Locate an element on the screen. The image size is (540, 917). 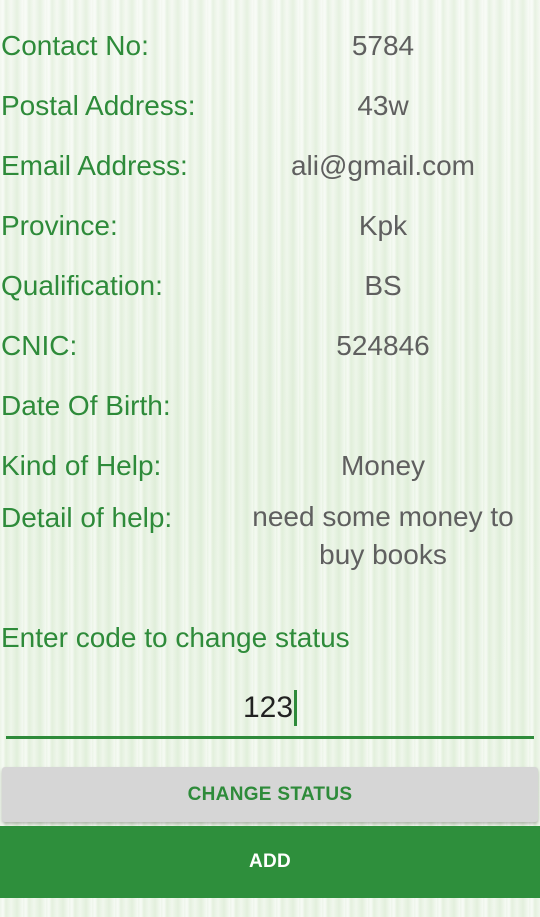
field-row-kind-of-help: Kind of Help: Money is located at coordinates (270, 466).